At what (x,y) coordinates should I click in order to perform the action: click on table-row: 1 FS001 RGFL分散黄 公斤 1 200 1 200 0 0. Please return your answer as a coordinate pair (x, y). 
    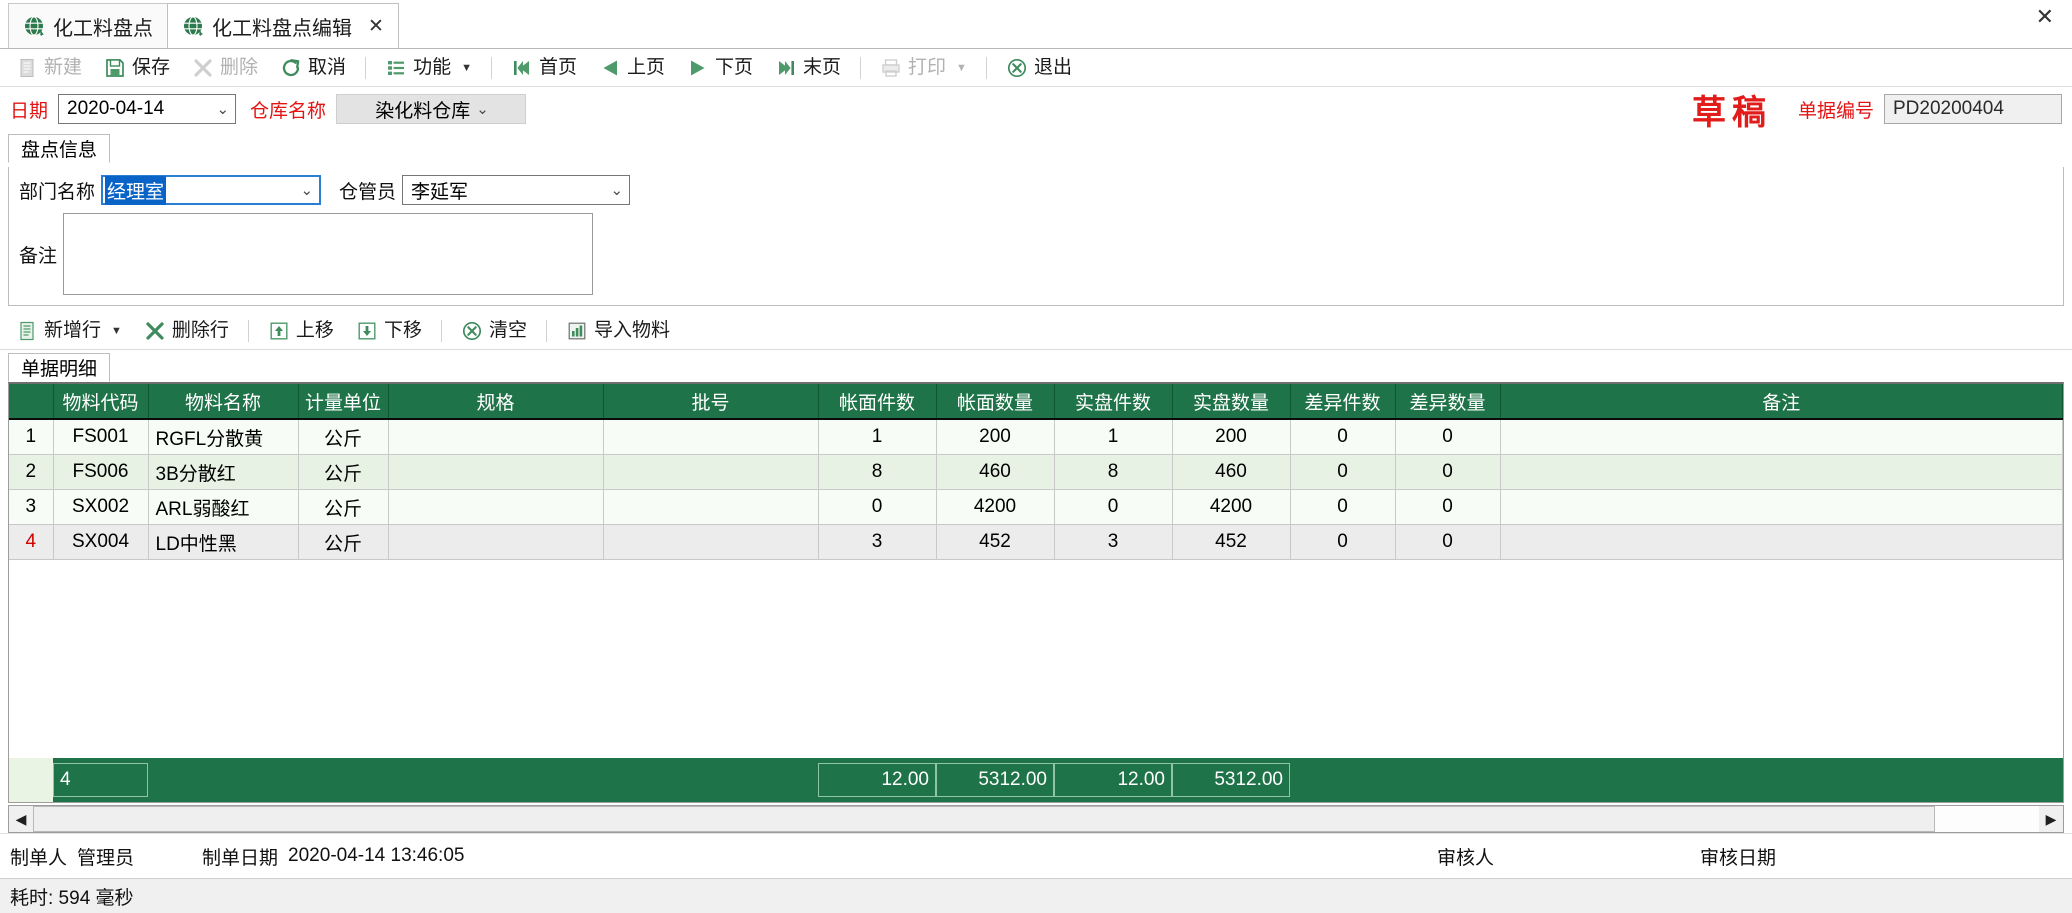
    Looking at the image, I should click on (1036, 437).